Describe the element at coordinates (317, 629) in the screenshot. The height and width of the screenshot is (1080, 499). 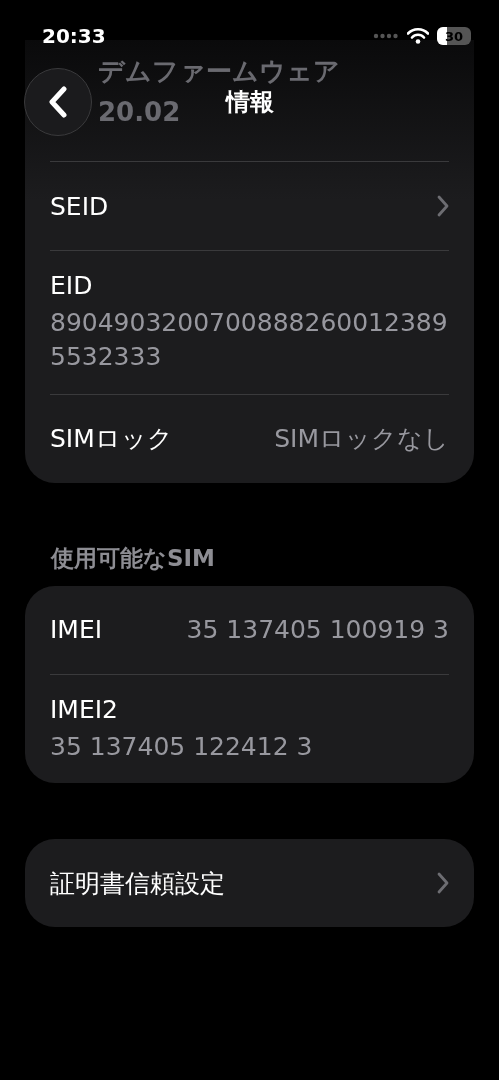
I see `row-value: 35 137405 100919 3` at that location.